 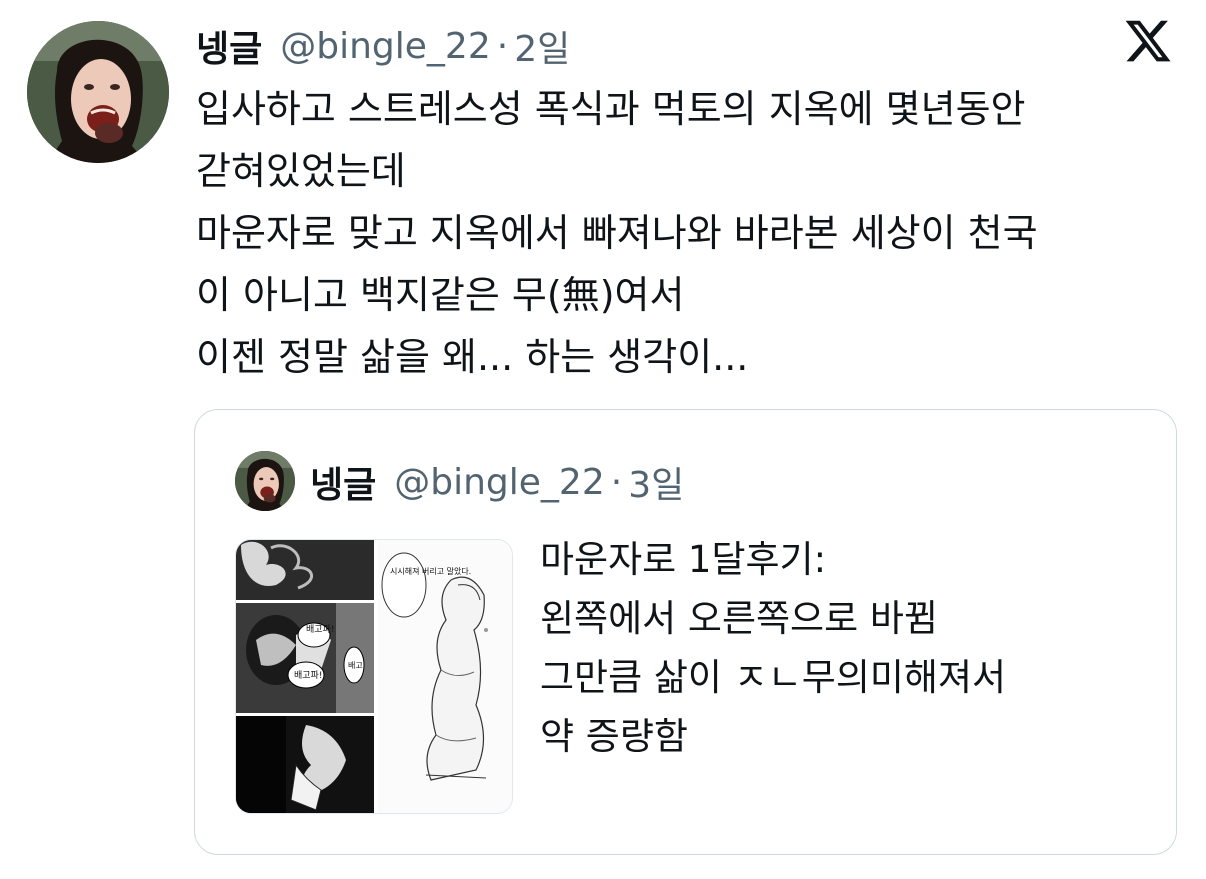 What do you see at coordinates (617, 233) in the screenshot?
I see `tweet-text-line: 마운자로 맞고 지옥에서 빠져나와 바라본 세상이 천국` at bounding box center [617, 233].